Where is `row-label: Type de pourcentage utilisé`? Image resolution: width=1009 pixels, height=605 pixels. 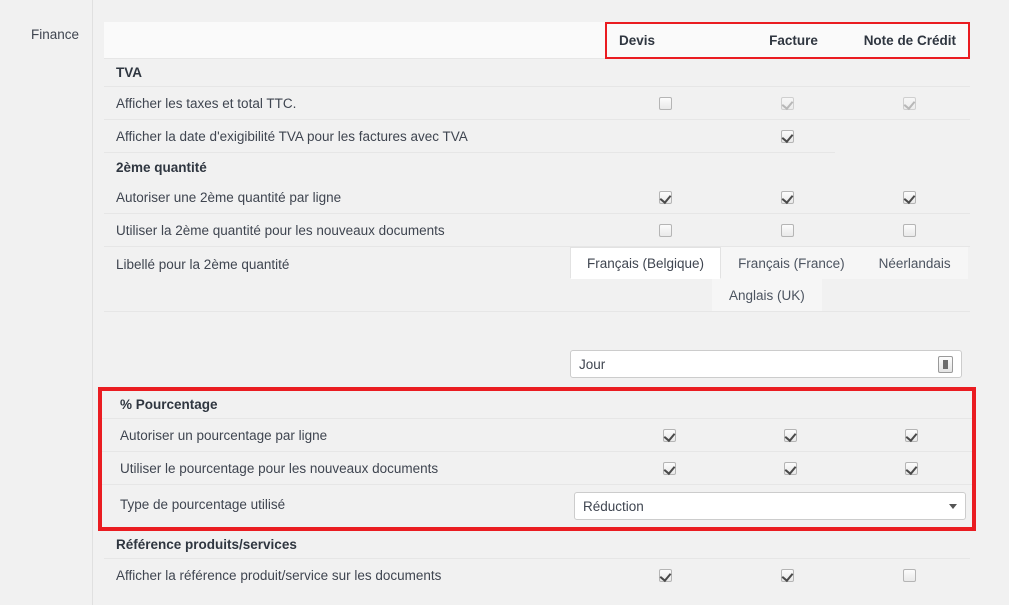 row-label: Type de pourcentage utilisé is located at coordinates (203, 504).